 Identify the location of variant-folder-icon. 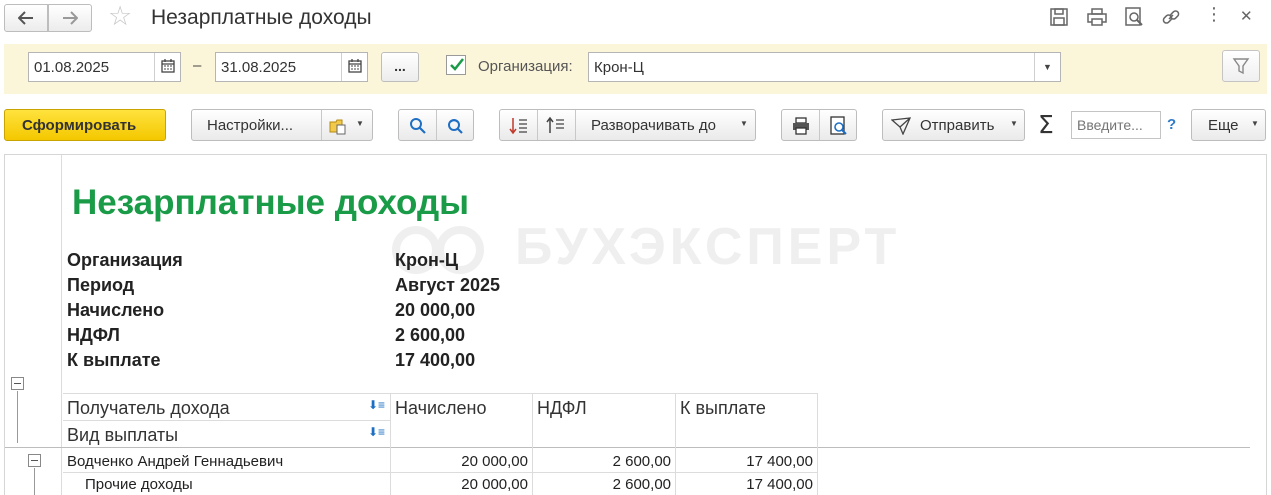
(338, 128).